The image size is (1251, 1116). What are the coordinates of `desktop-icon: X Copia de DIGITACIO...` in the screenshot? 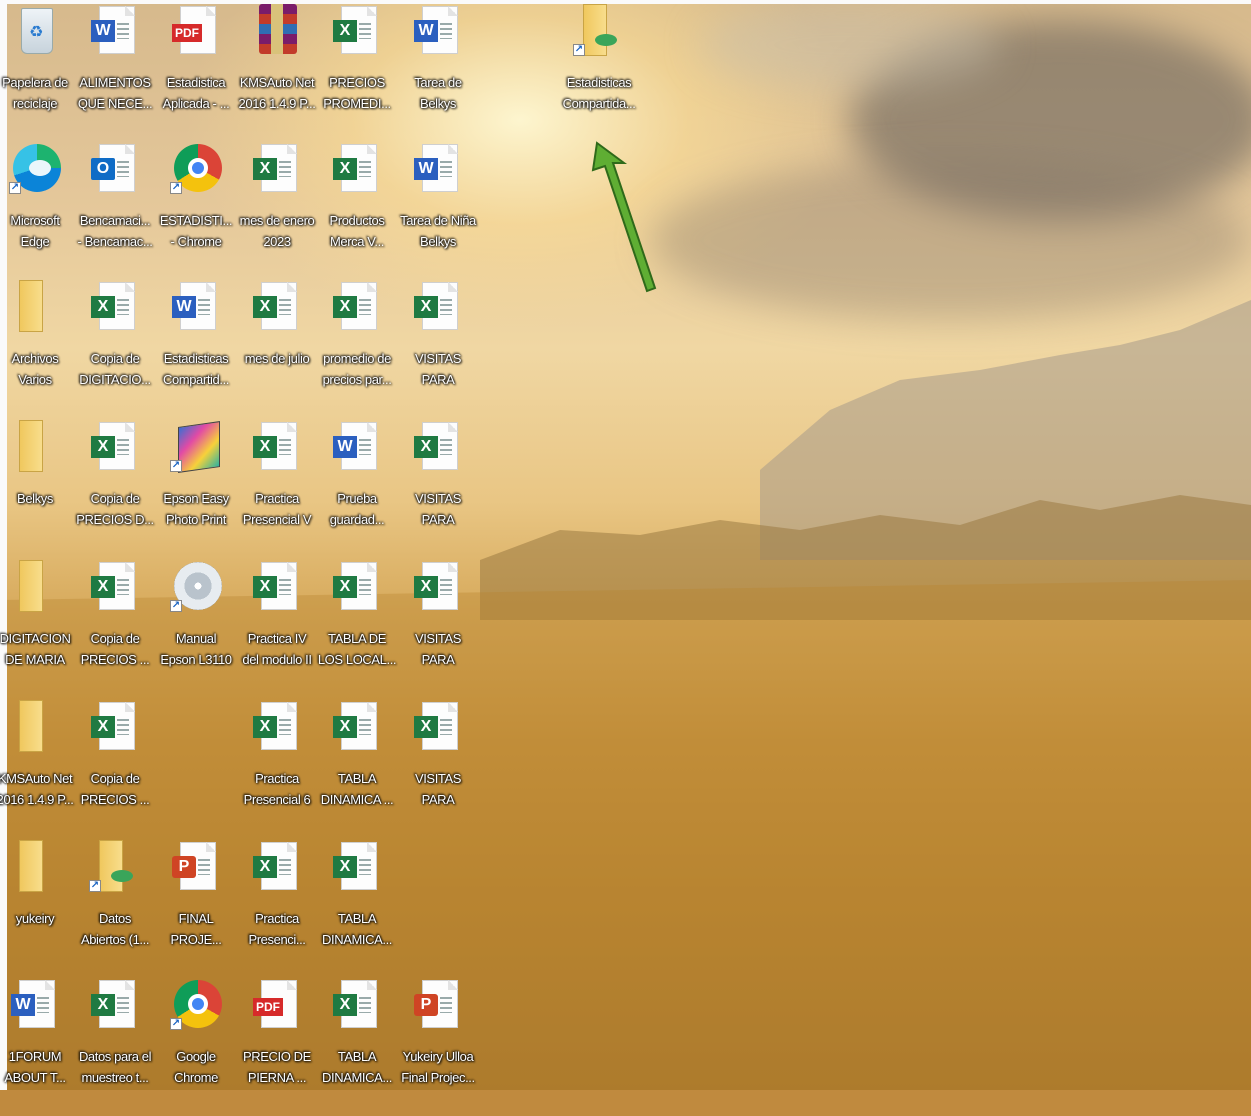 It's located at (115, 349).